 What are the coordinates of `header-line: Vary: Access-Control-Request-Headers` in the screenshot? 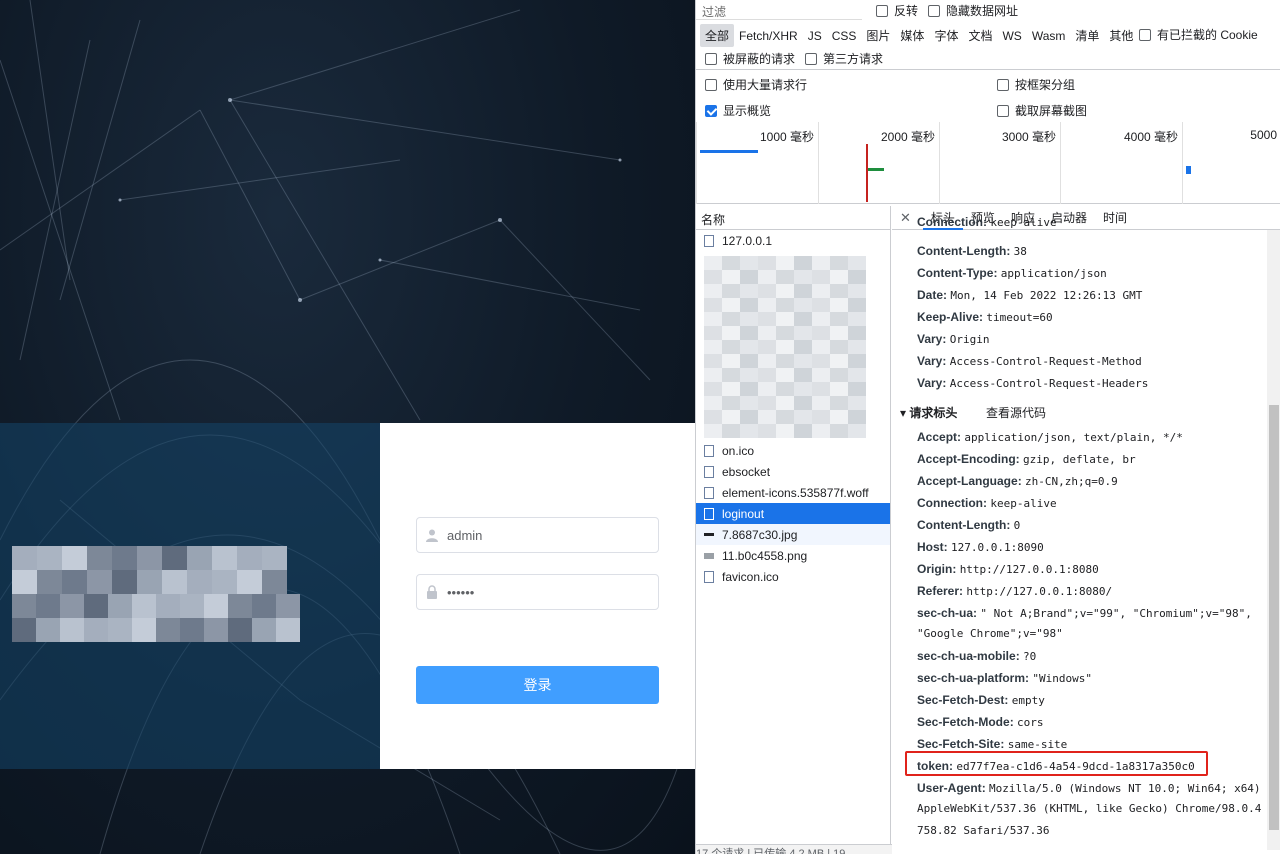 It's located at (1032, 383).